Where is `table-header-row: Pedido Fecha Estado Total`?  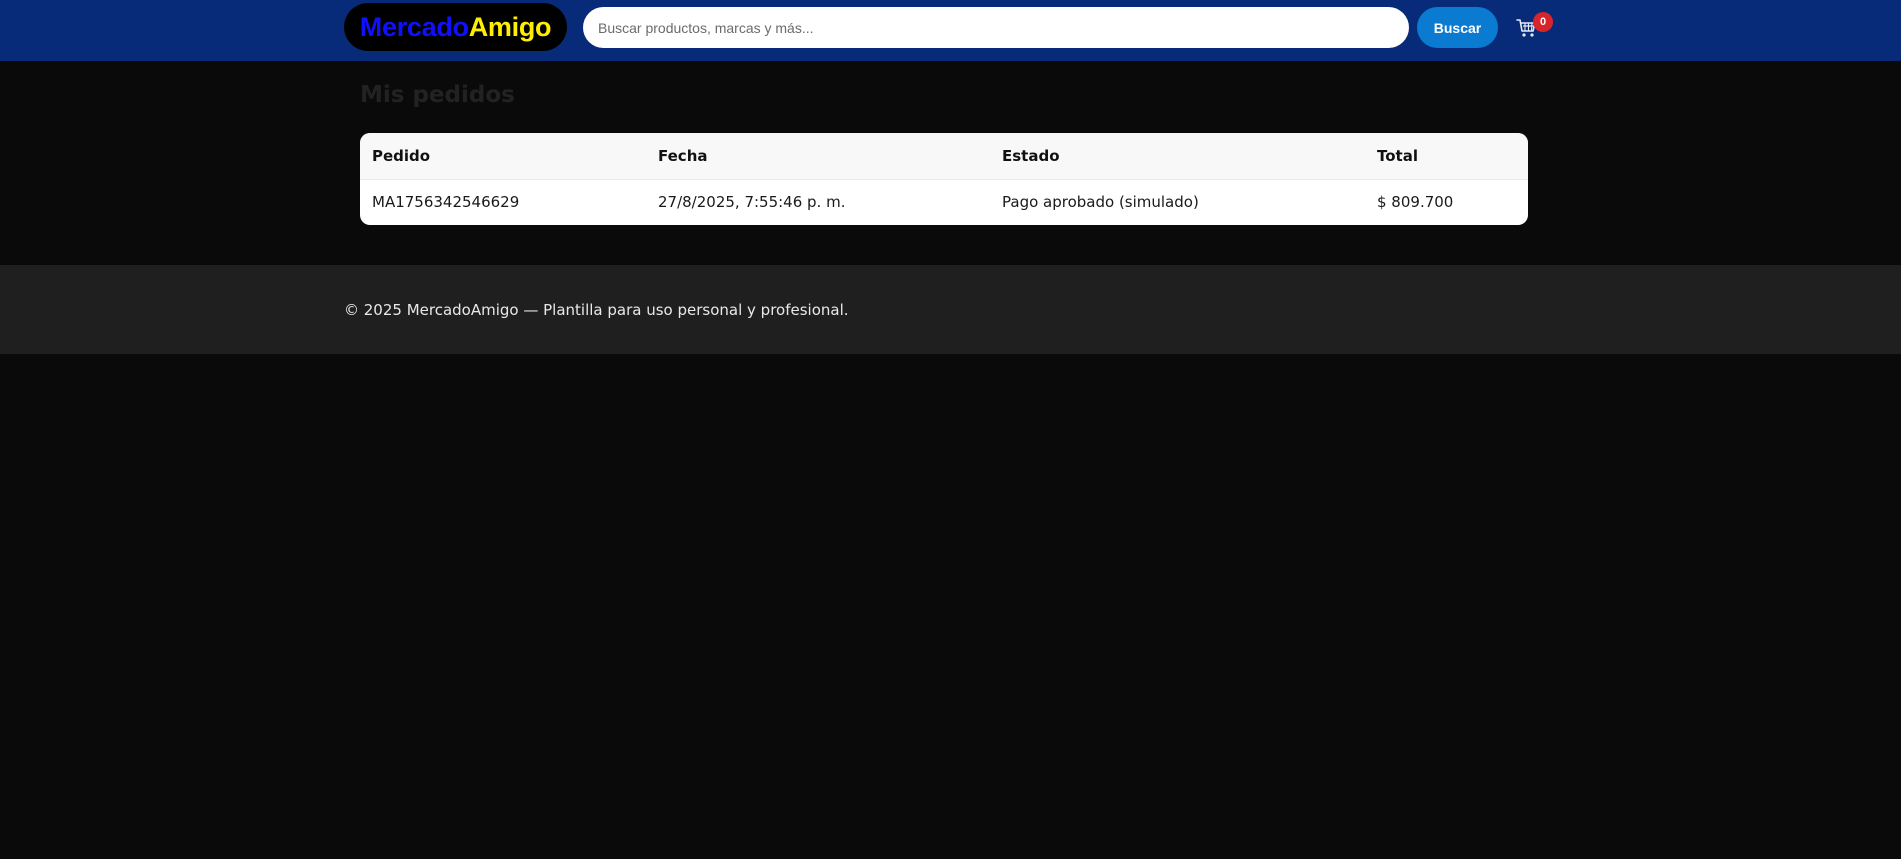
table-header-row: Pedido Fecha Estado Total is located at coordinates (944, 156).